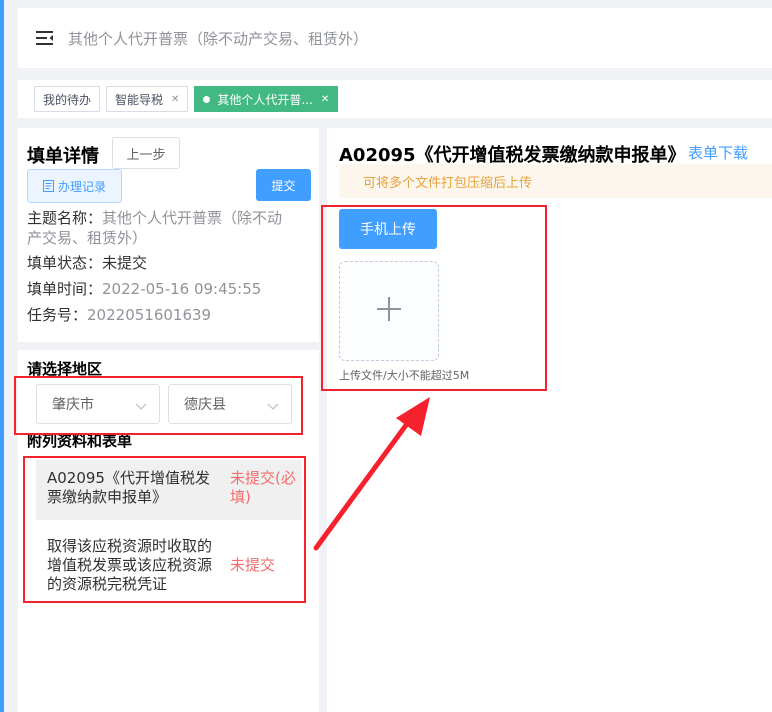 Image resolution: width=772 pixels, height=712 pixels. What do you see at coordinates (371, 474) in the screenshot?
I see `annotation-arrow-icon` at bounding box center [371, 474].